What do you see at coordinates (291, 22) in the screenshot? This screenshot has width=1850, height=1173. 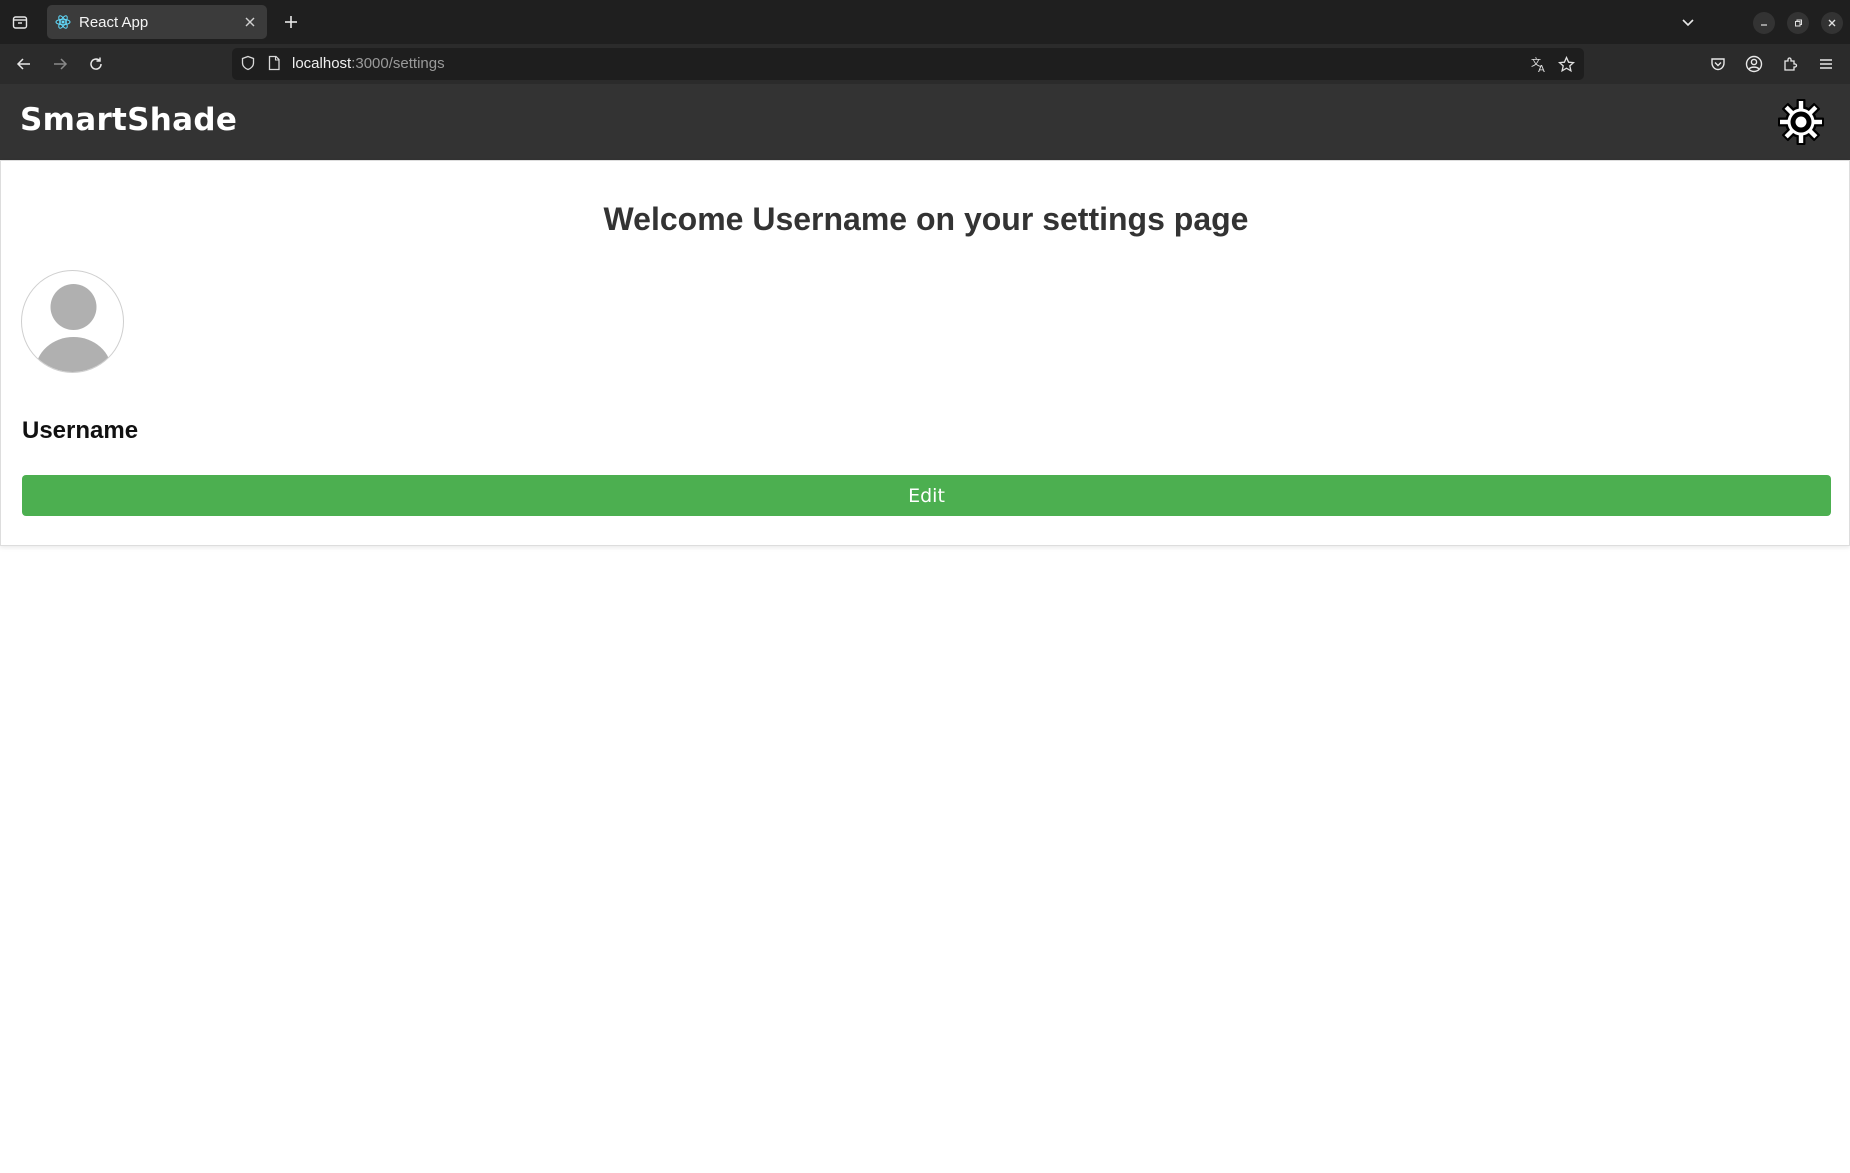 I see `new-tab-icon` at bounding box center [291, 22].